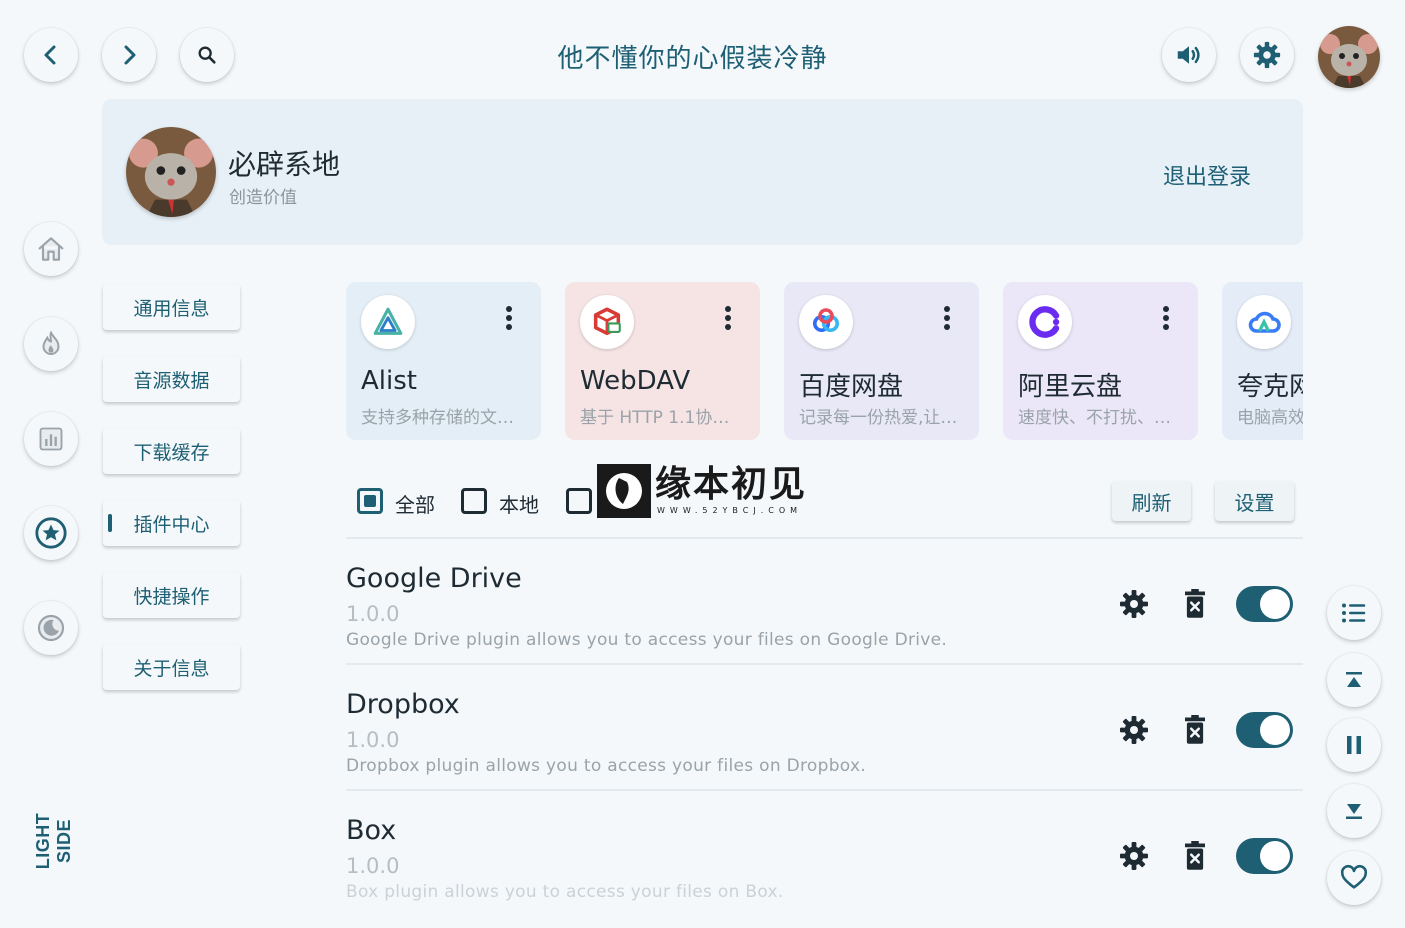 This screenshot has width=1405, height=928. Describe the element at coordinates (635, 381) in the screenshot. I see `source-name: WebDAV` at that location.